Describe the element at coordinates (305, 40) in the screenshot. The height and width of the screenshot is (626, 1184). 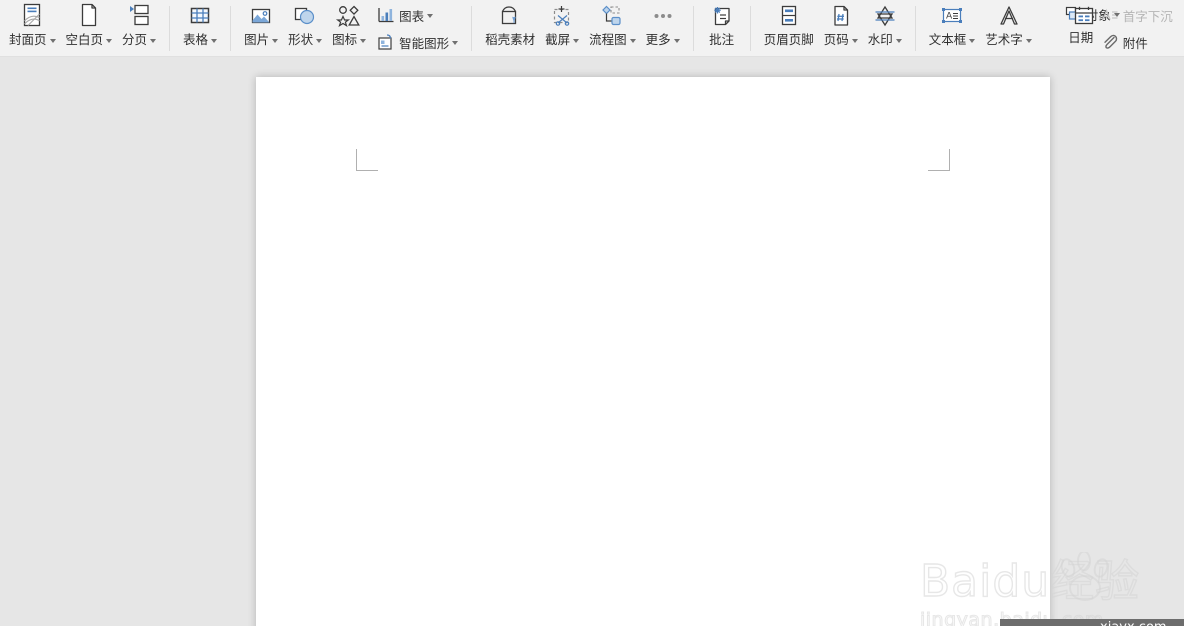
I see `insert-shapes-label: 形状` at that location.